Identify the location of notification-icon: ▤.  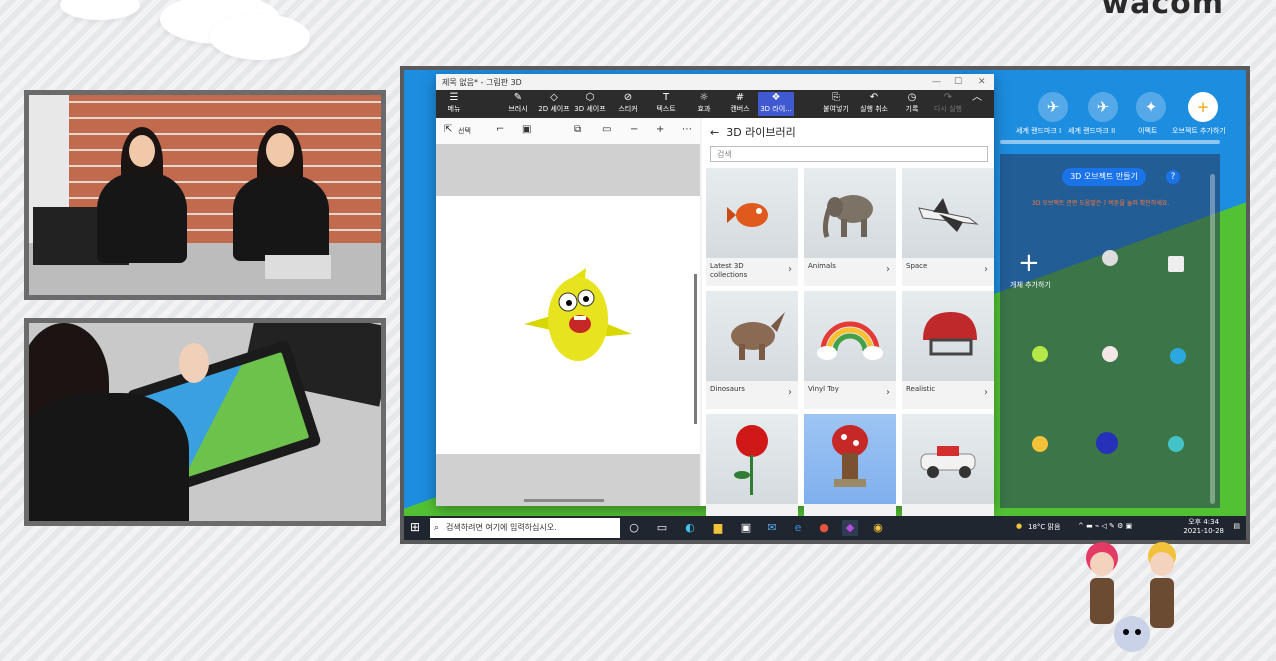
(1236, 526).